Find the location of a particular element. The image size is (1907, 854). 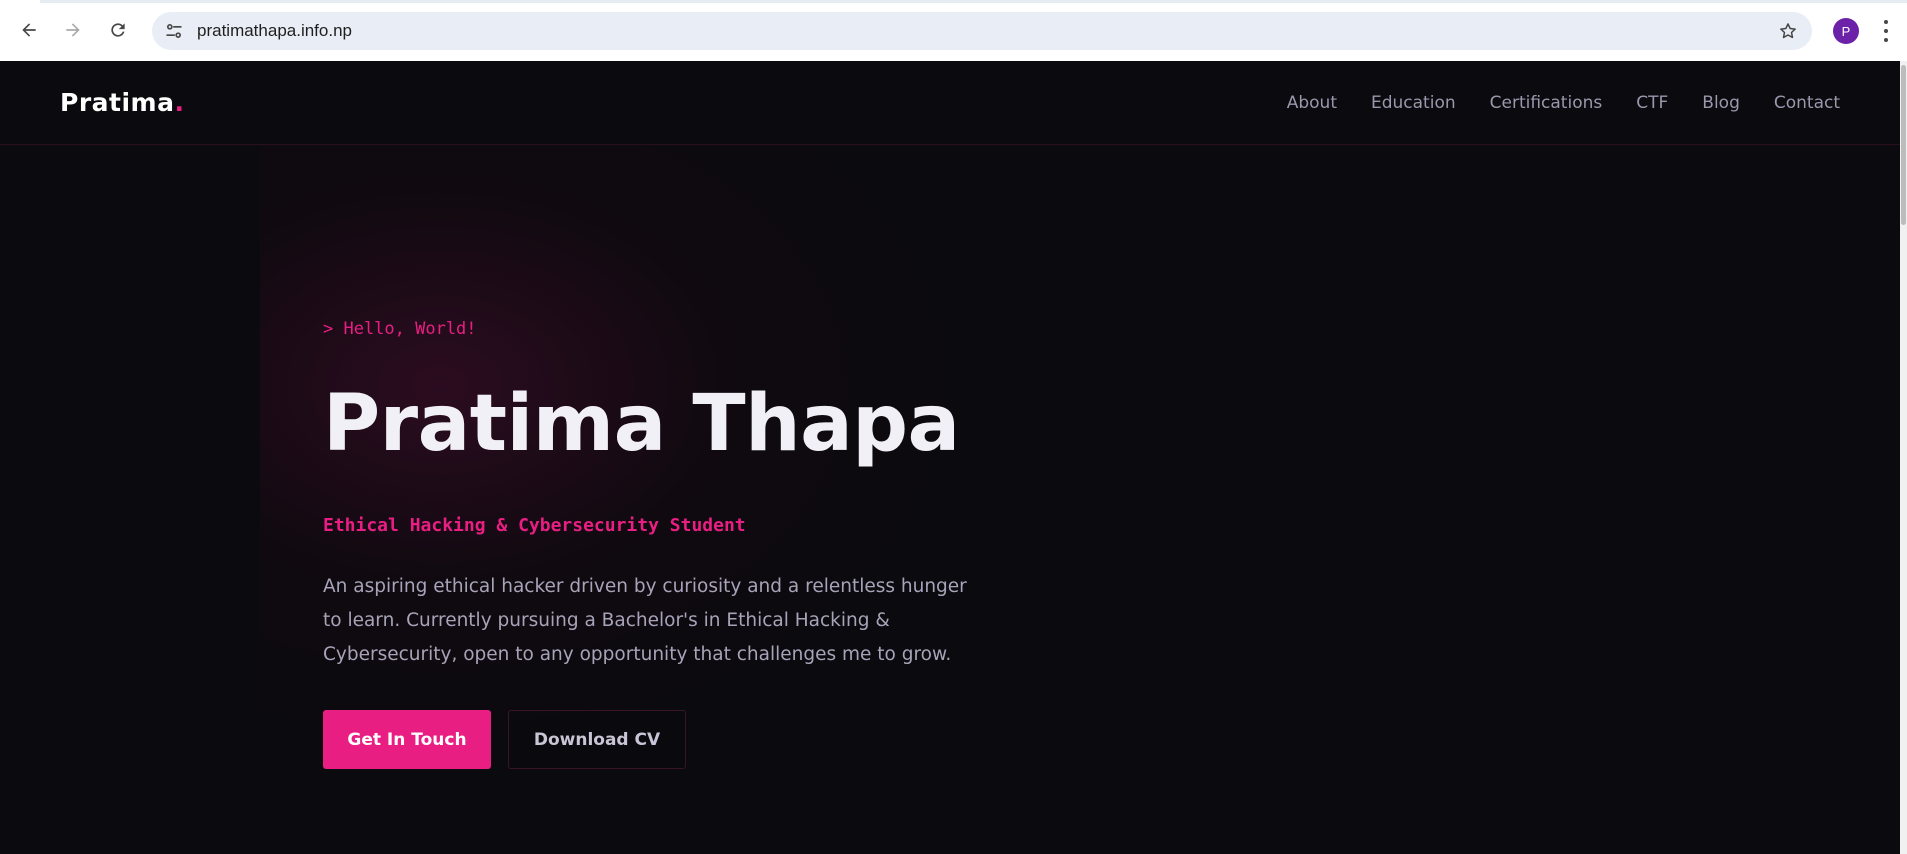

site-logo: Pratima. is located at coordinates (122, 102).